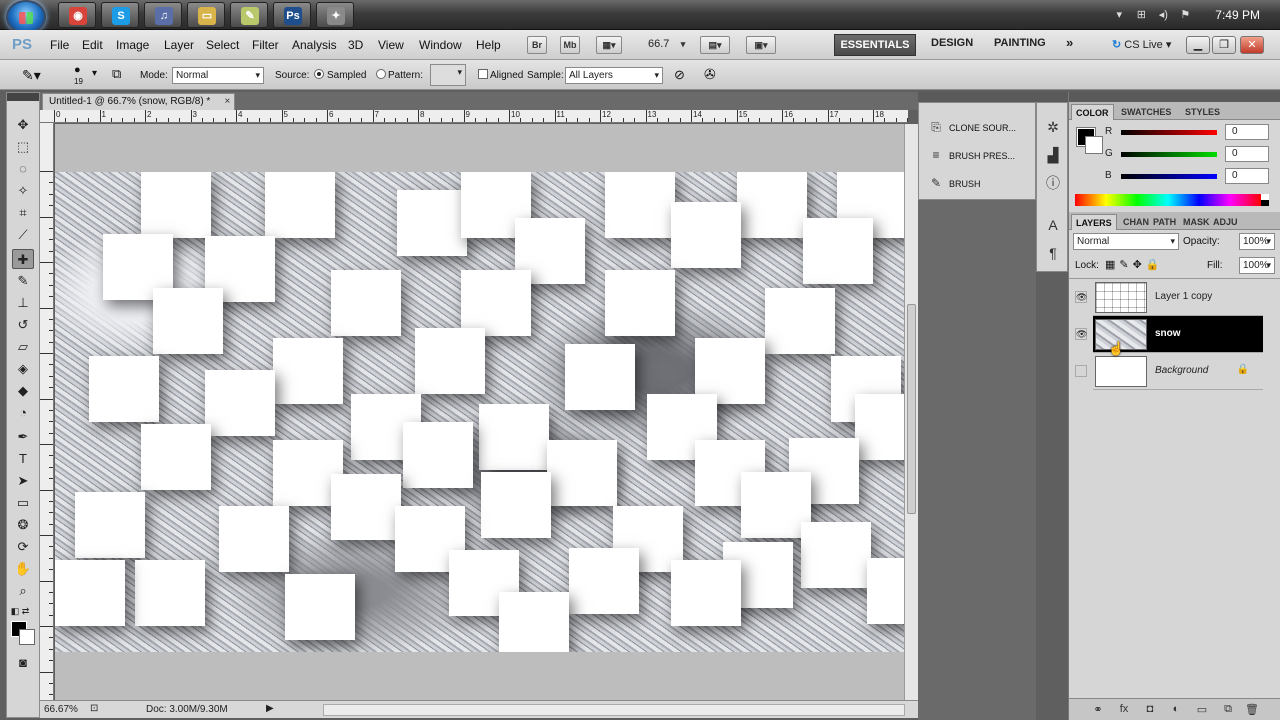 The width and height of the screenshot is (1280, 720). Describe the element at coordinates (1126, 241) in the screenshot. I see `blend-mode-select: Normal` at that location.